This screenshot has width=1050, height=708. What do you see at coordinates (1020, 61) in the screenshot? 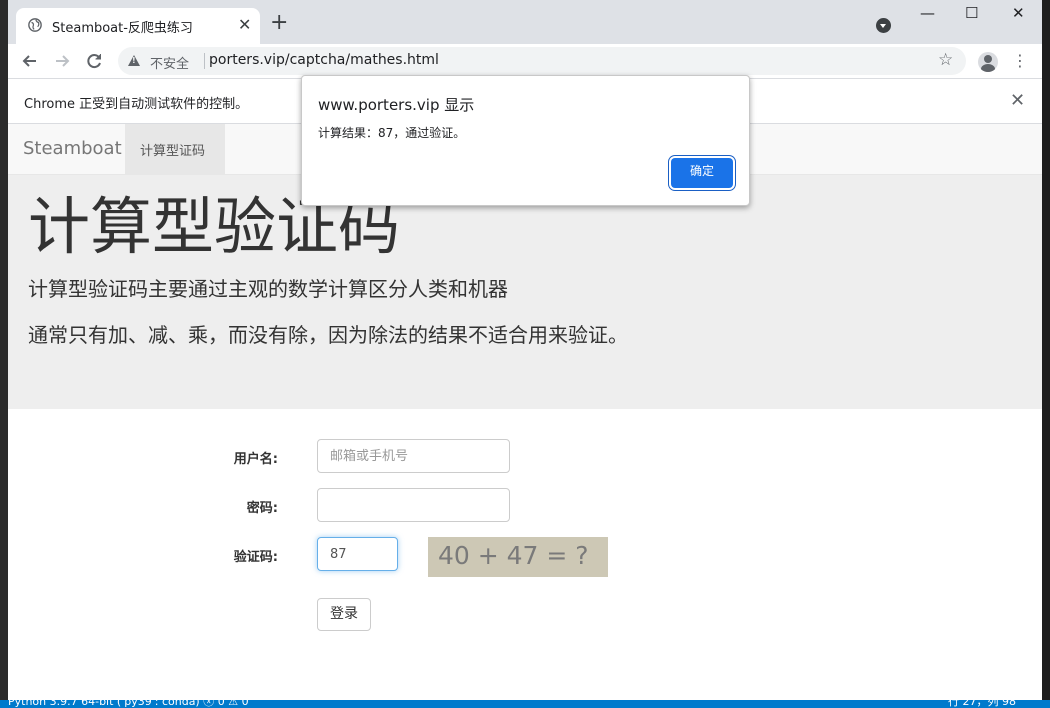
I see `kebab-menu-icon: ⋮` at bounding box center [1020, 61].